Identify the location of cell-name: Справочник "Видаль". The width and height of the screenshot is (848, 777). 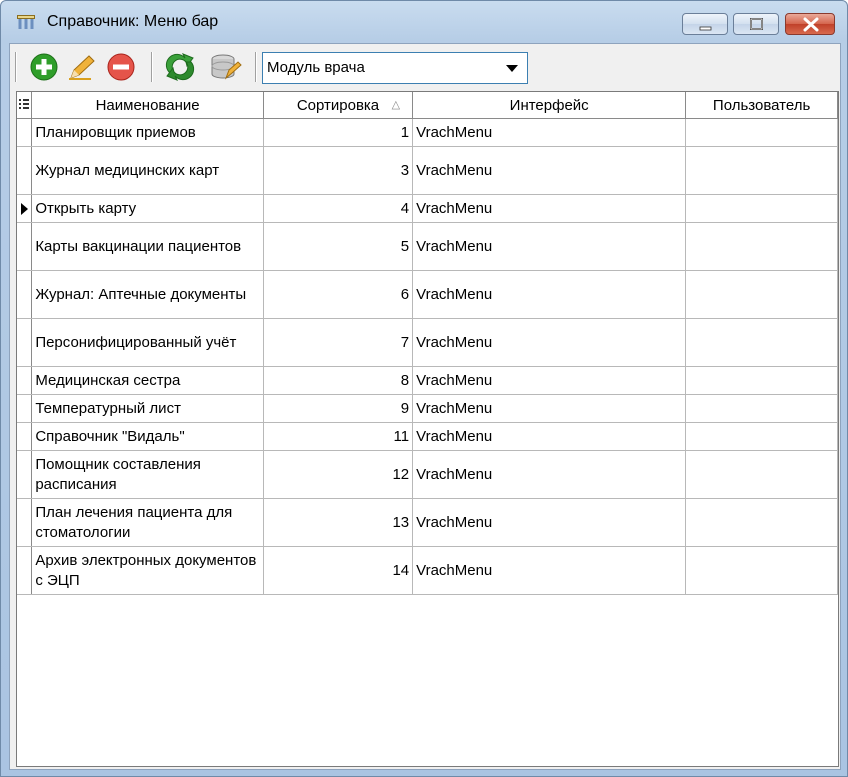
(147, 436).